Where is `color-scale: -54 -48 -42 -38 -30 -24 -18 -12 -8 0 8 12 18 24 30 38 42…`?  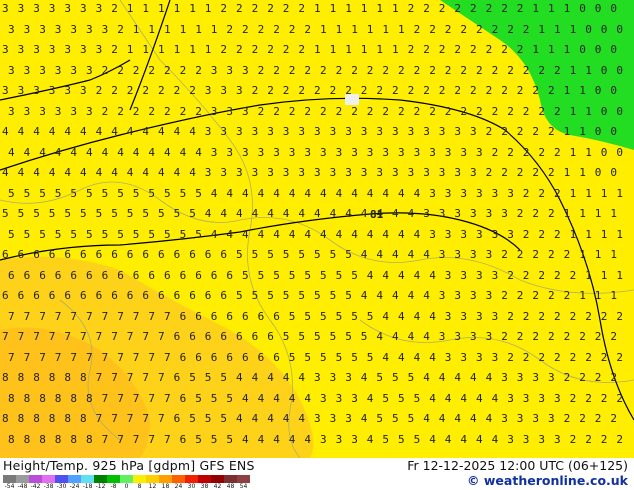 color-scale: -54 -48 -42 -38 -30 -24 -18 -12 -8 0 8 12 18 24 30 38 42… is located at coordinates (148, 482).